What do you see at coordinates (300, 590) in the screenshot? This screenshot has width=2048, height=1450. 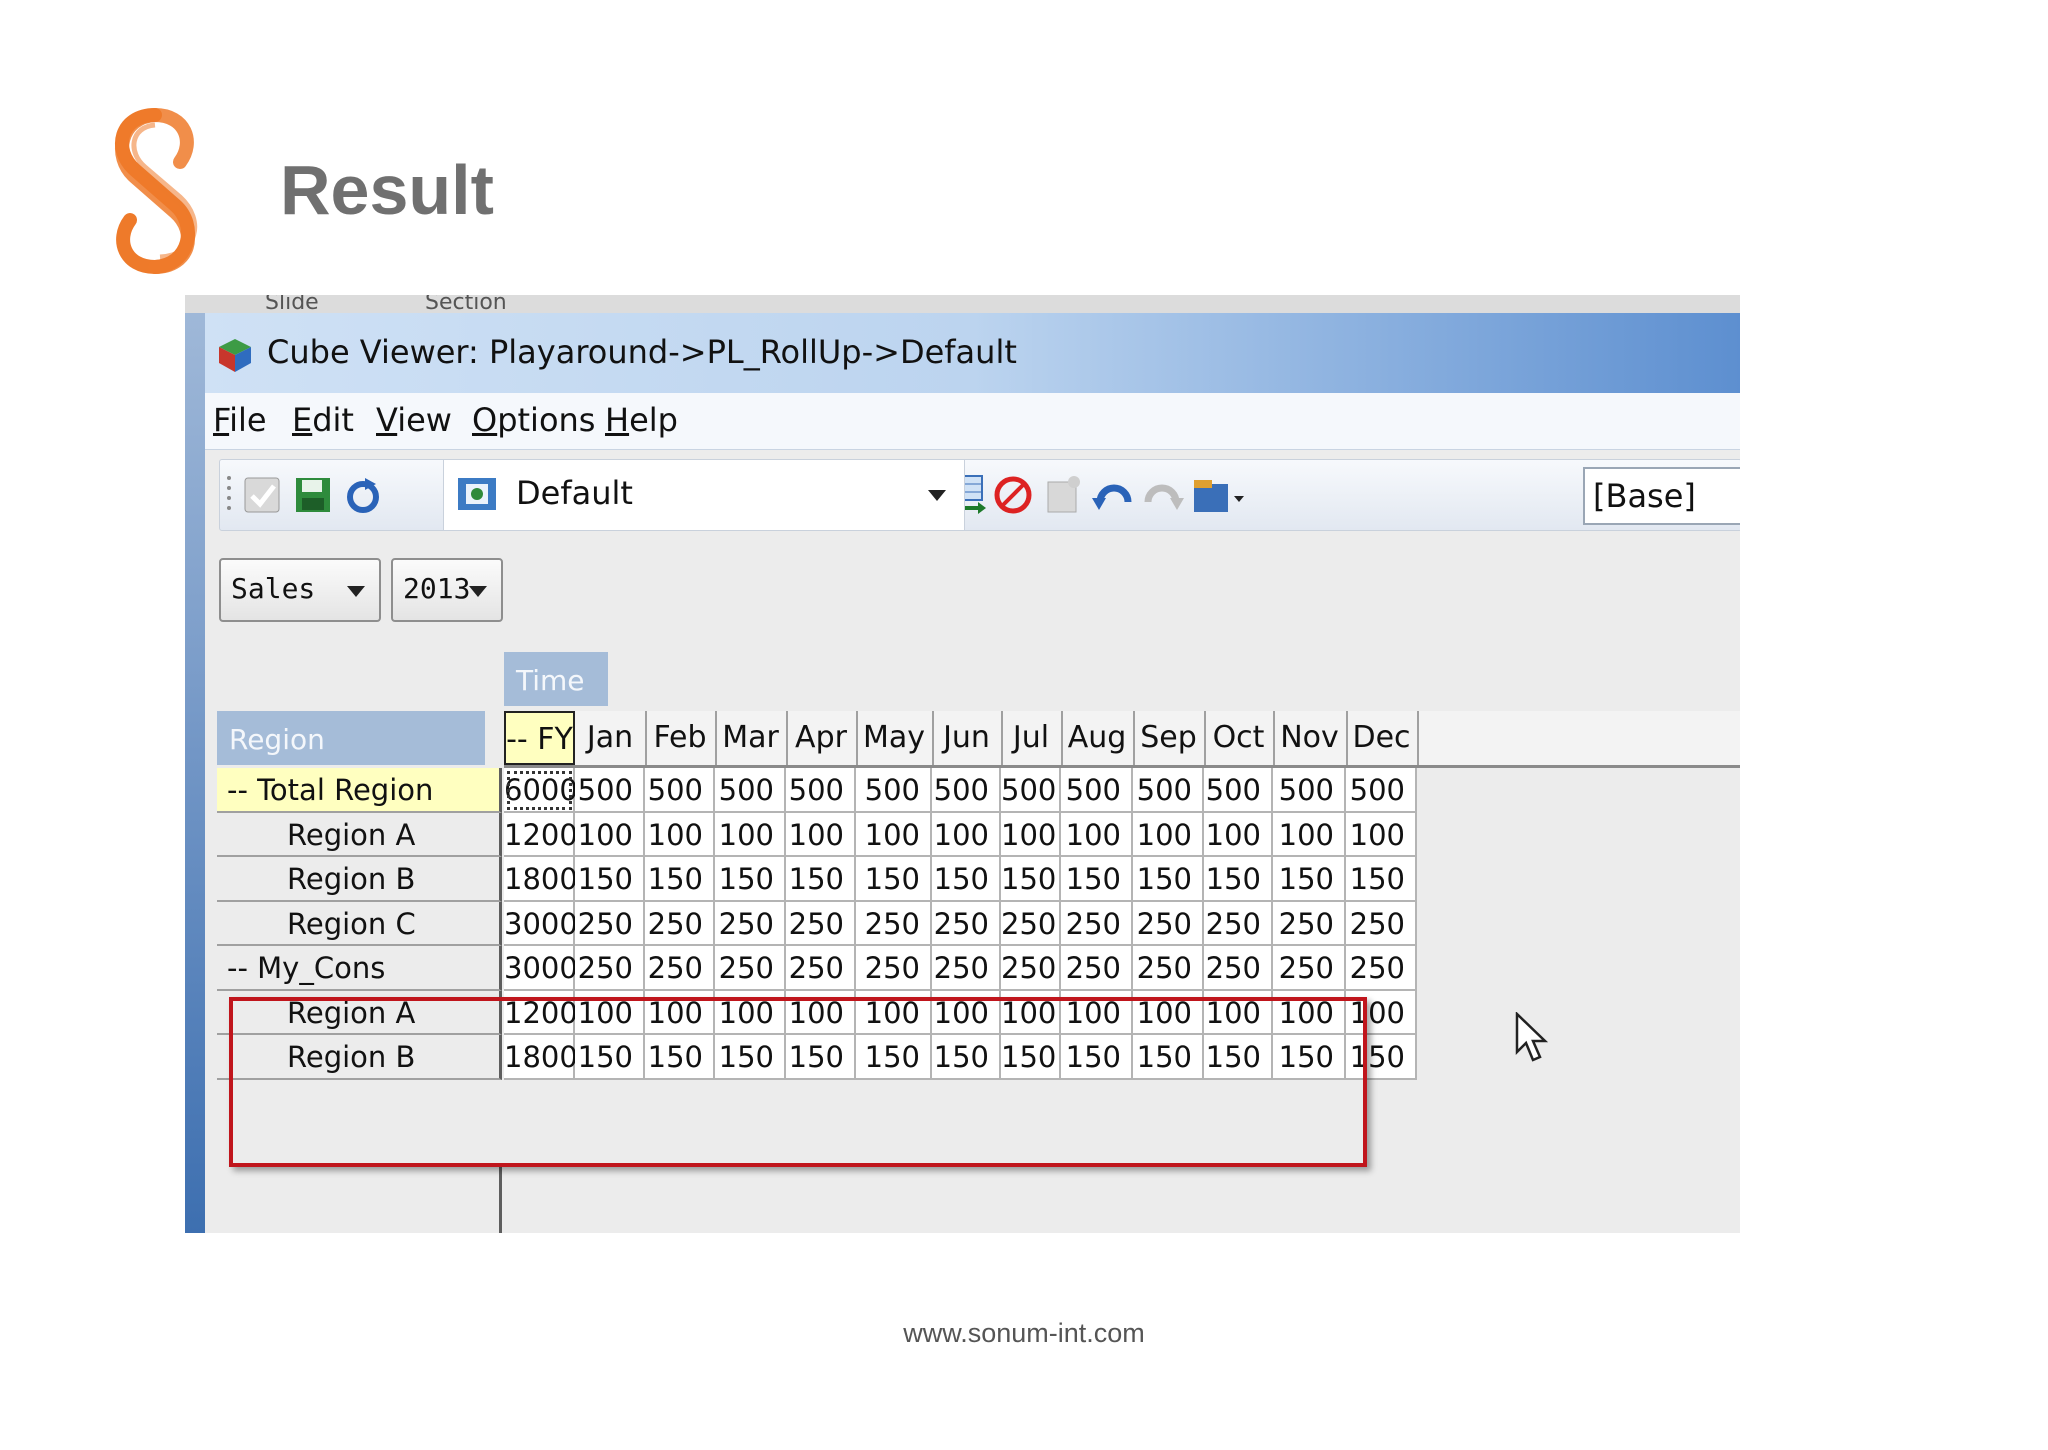 I see `title-dimension-account: Sales` at bounding box center [300, 590].